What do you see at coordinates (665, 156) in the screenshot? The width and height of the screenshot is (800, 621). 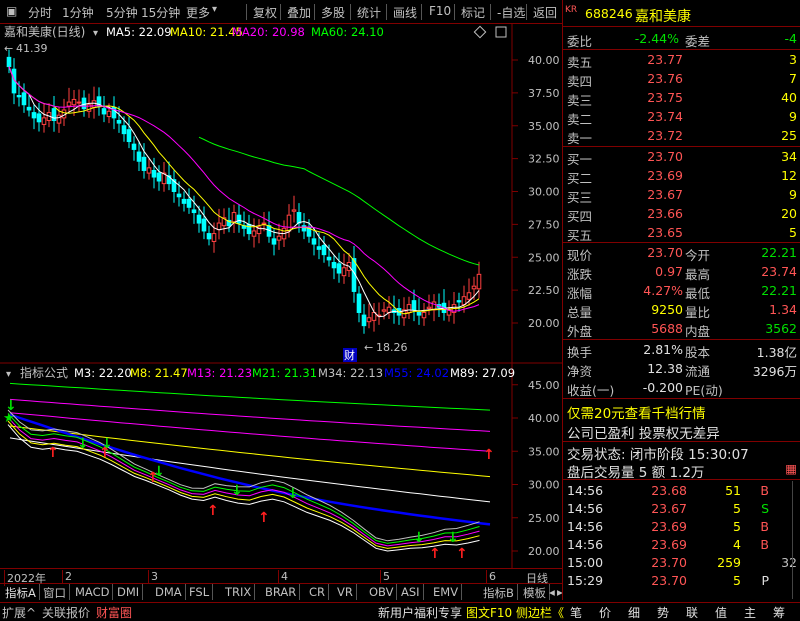 I see `bid-price: 23.70` at bounding box center [665, 156].